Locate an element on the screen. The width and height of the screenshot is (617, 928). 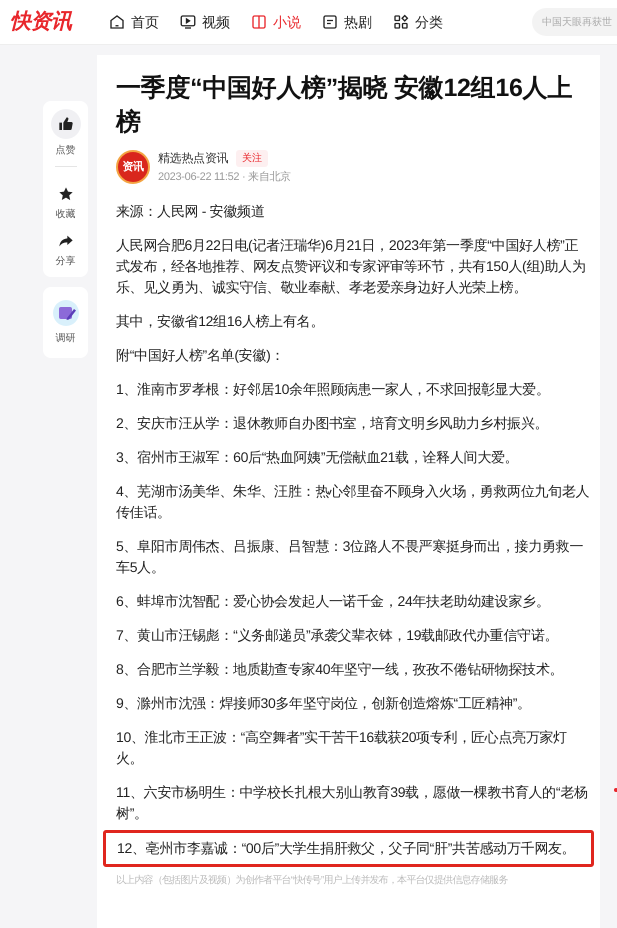
nav-link: 热剧 is located at coordinates (346, 22).